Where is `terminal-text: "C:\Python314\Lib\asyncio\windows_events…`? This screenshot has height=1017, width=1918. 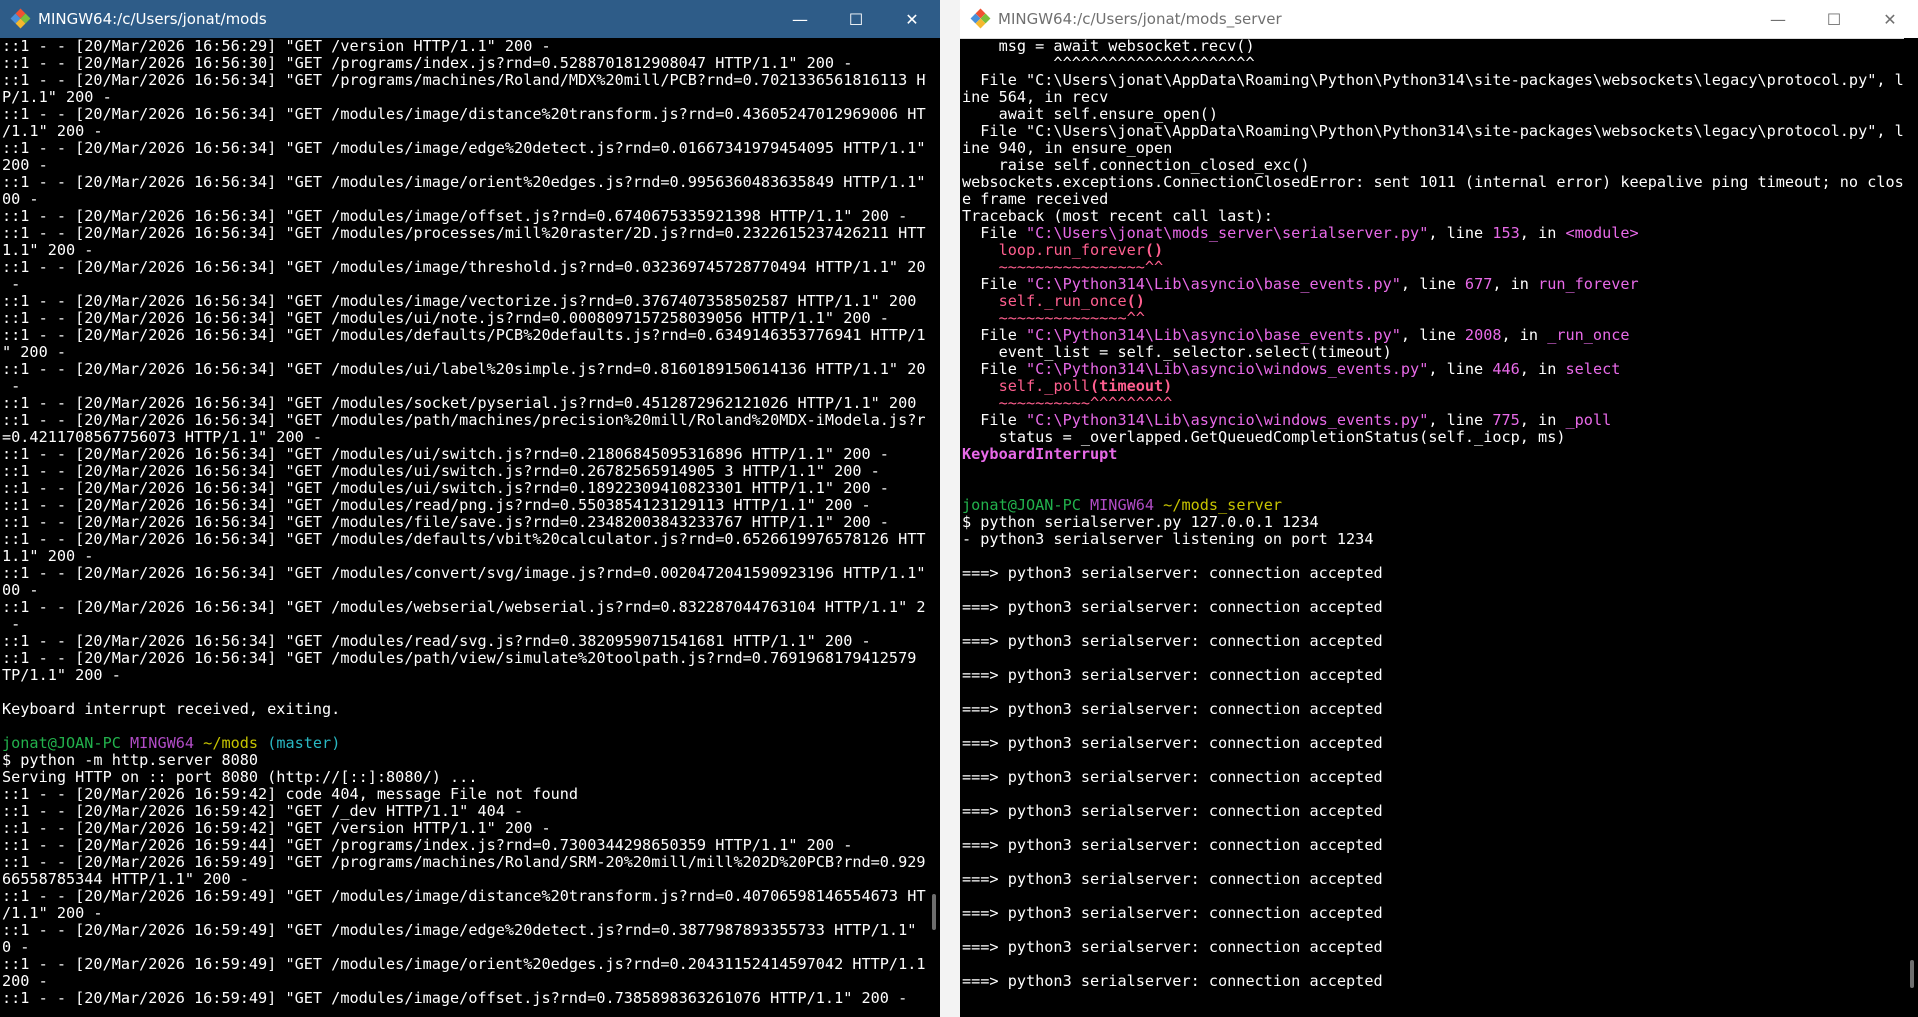
terminal-text: "C:\Python314\Lib\asyncio\windows_events… is located at coordinates (1227, 369).